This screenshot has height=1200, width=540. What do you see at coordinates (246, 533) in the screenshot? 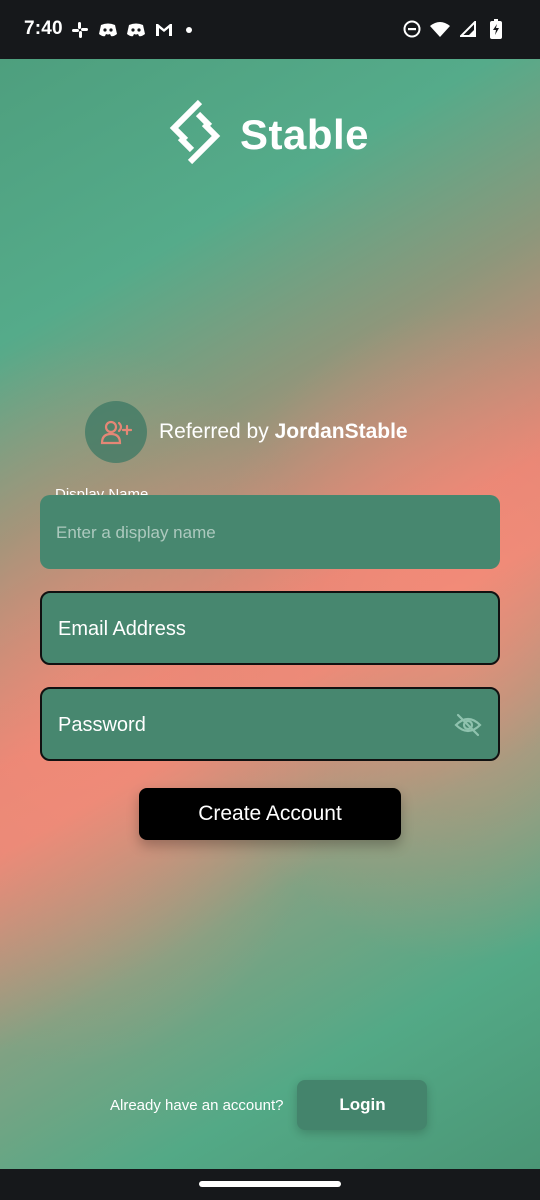
I see `display-name-input` at bounding box center [246, 533].